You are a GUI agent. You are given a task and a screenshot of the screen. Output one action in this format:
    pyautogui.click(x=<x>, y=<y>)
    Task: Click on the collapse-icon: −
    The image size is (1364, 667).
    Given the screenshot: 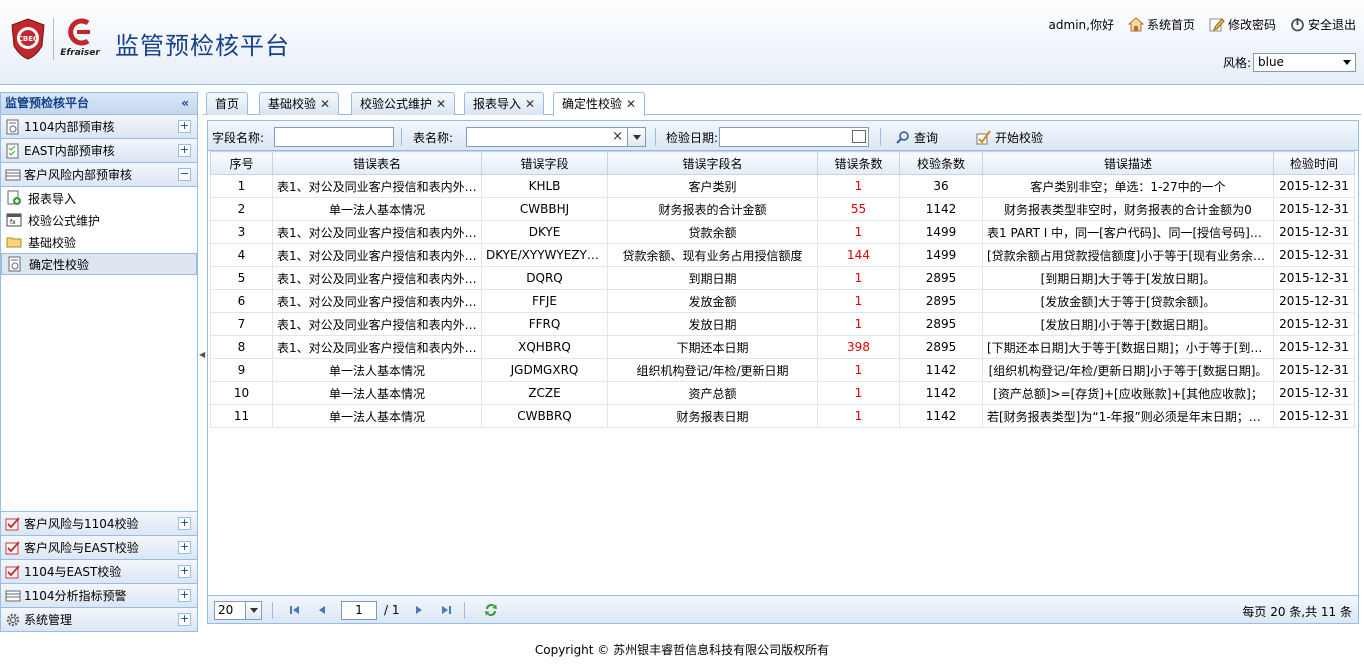 What is the action you would take?
    pyautogui.click(x=184, y=174)
    